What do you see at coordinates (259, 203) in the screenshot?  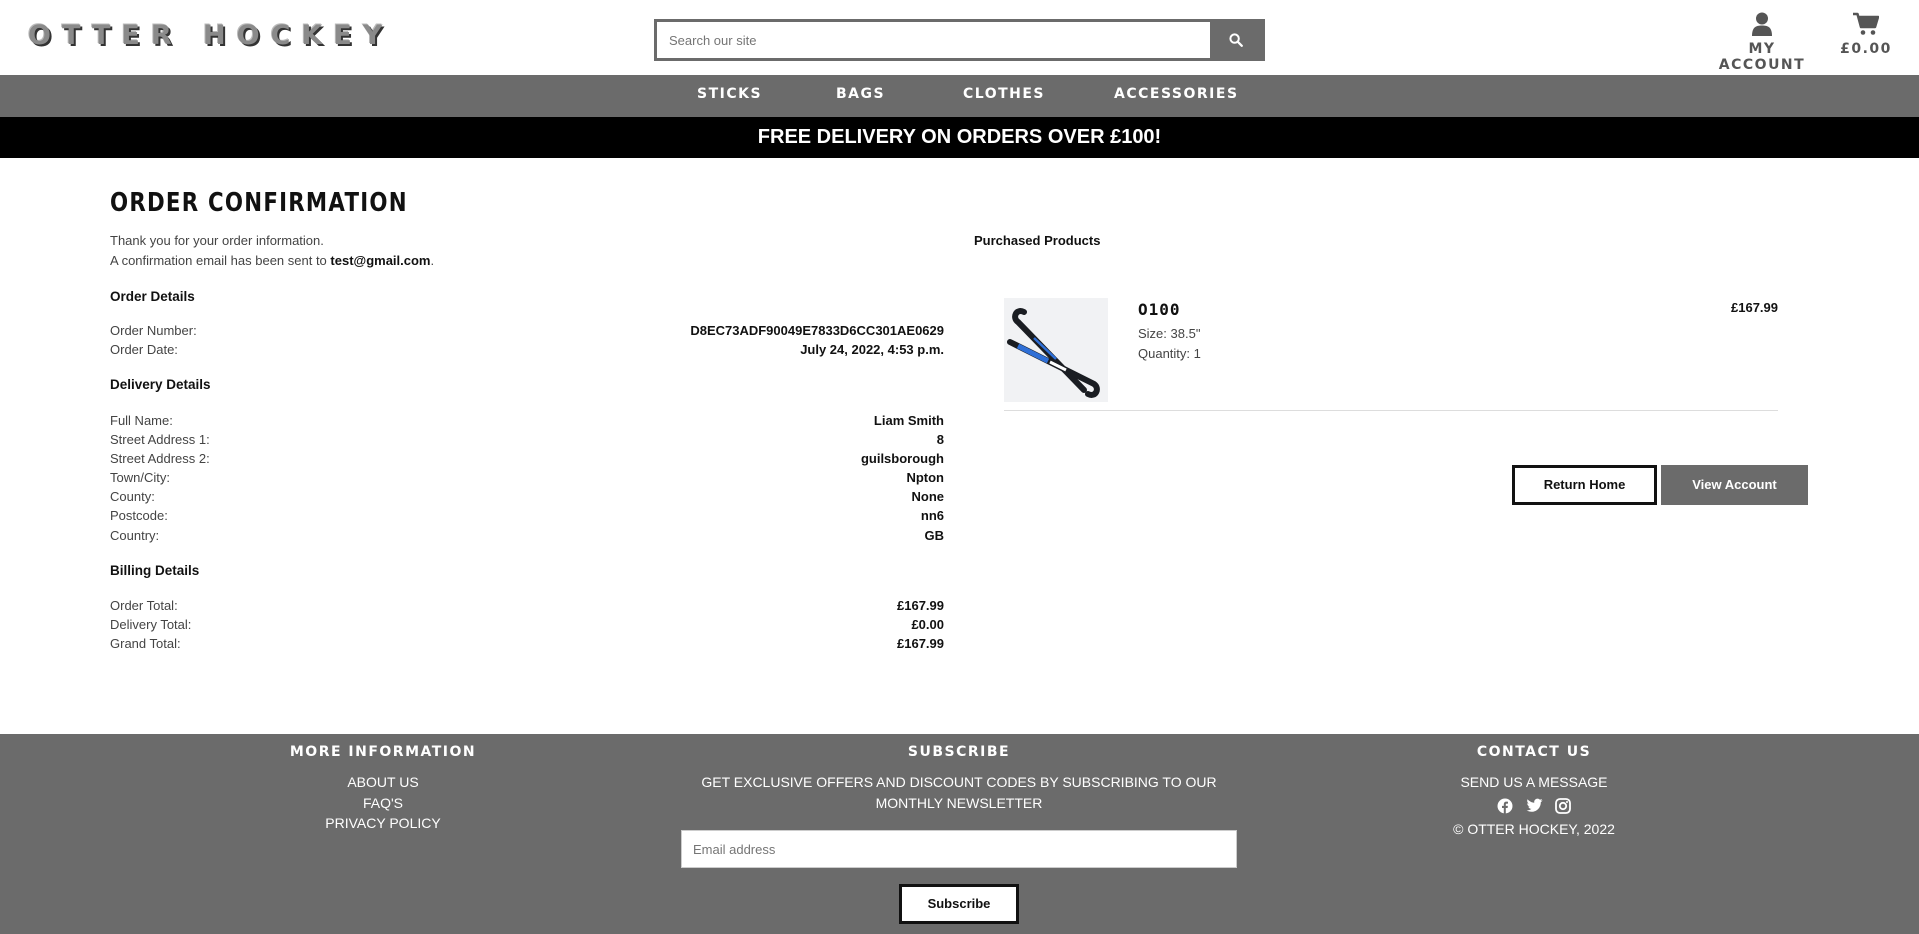 I see `page-title: ORDER CONFIRMATION` at bounding box center [259, 203].